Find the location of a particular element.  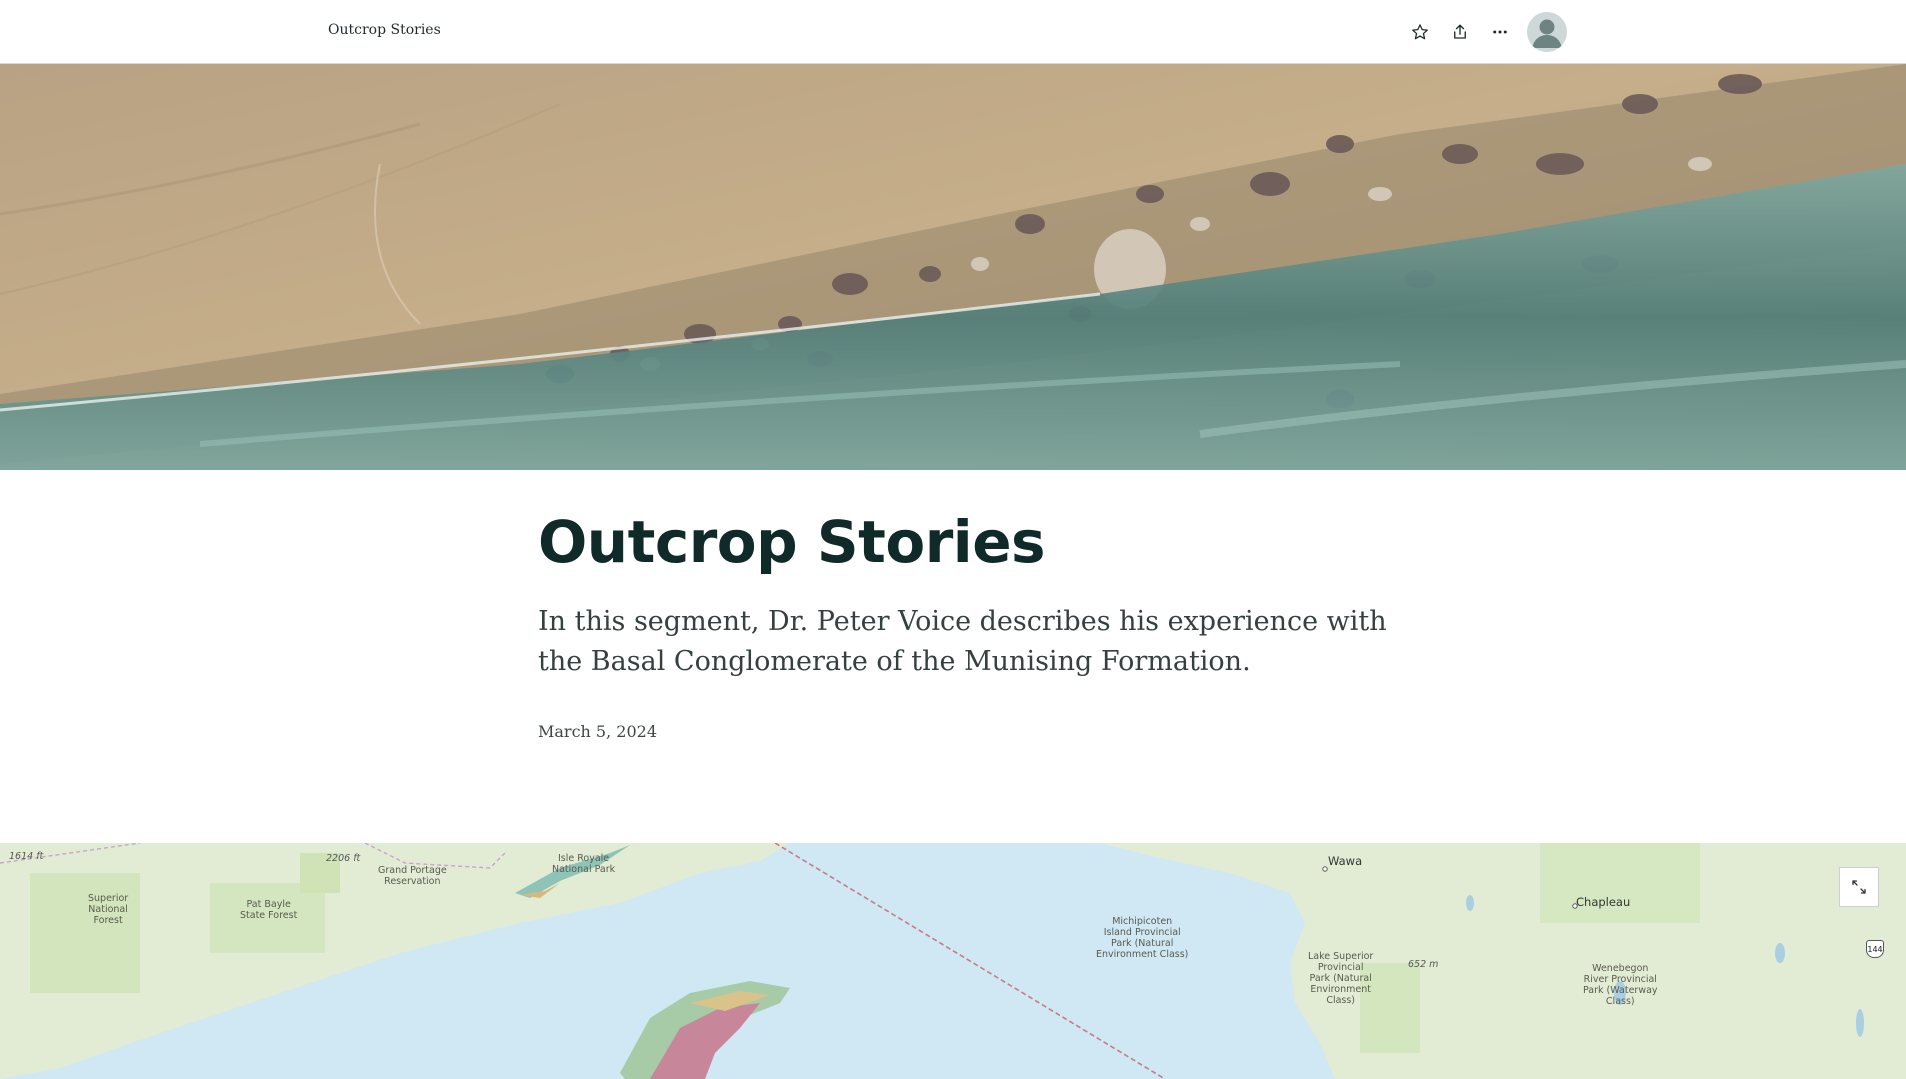

map-elevation-label: 1614 ft is located at coordinates (26, 856).